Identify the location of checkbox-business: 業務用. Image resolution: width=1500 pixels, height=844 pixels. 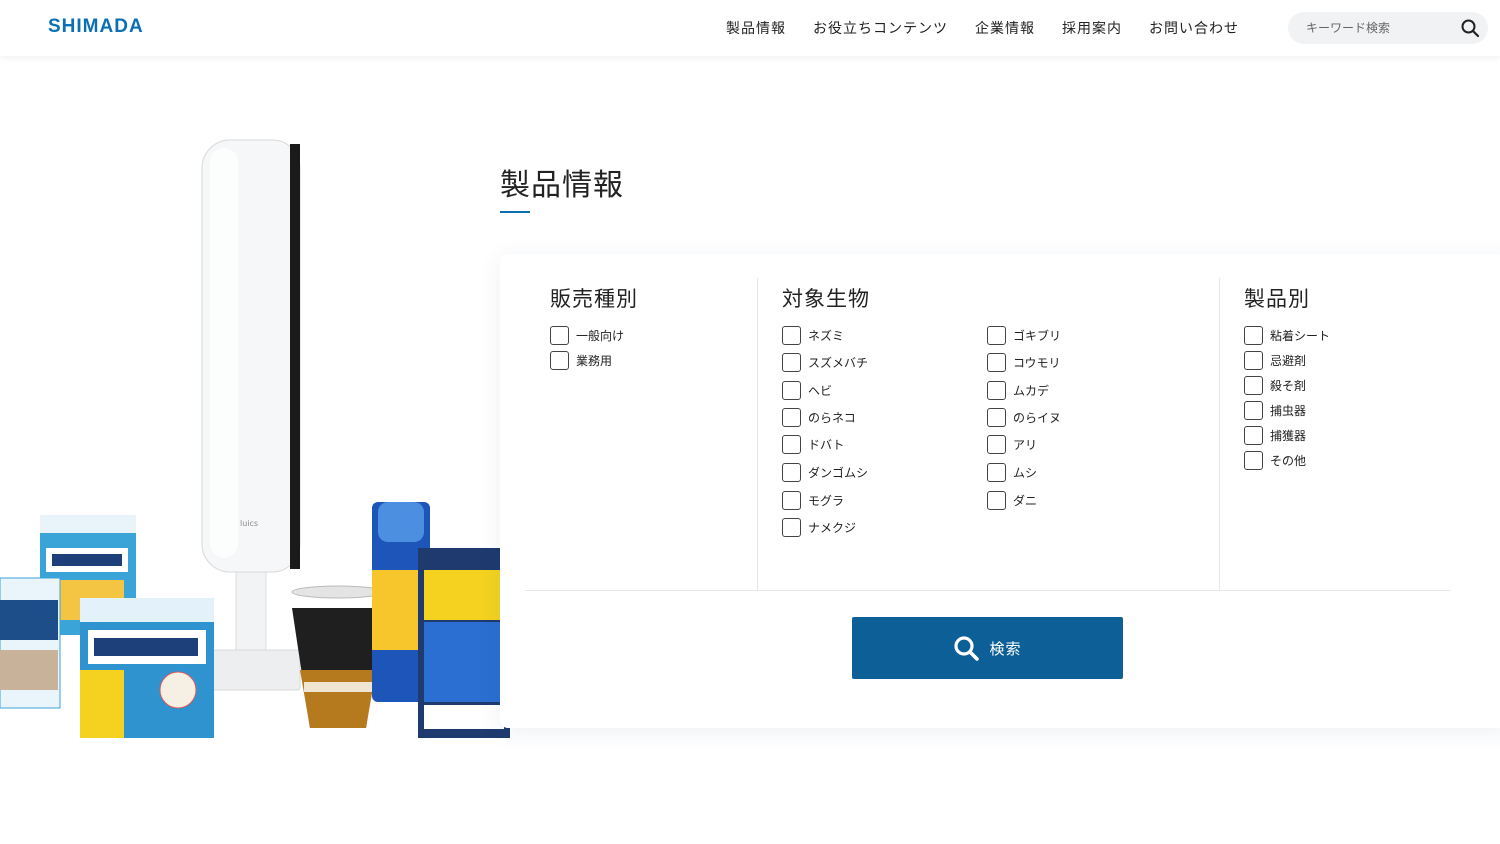
(581, 360).